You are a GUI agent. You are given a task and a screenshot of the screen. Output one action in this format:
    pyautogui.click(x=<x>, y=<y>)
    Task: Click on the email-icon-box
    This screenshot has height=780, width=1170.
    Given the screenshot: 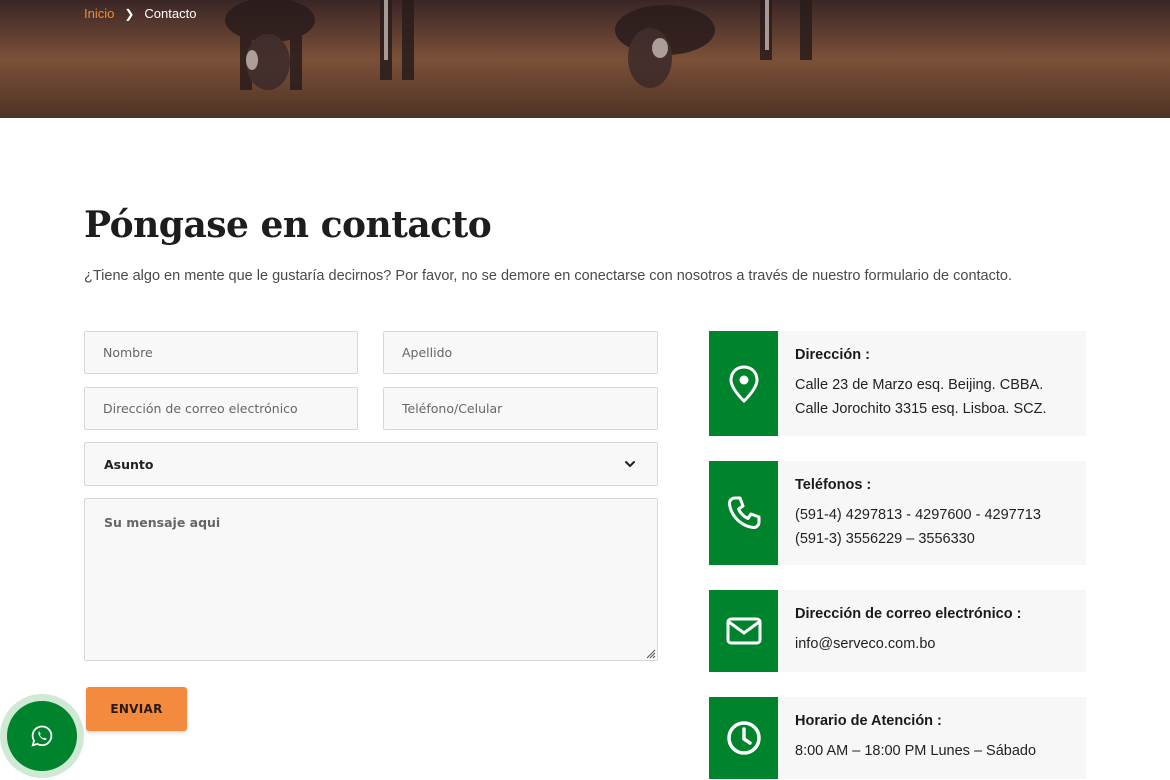 What is the action you would take?
    pyautogui.click(x=743, y=631)
    